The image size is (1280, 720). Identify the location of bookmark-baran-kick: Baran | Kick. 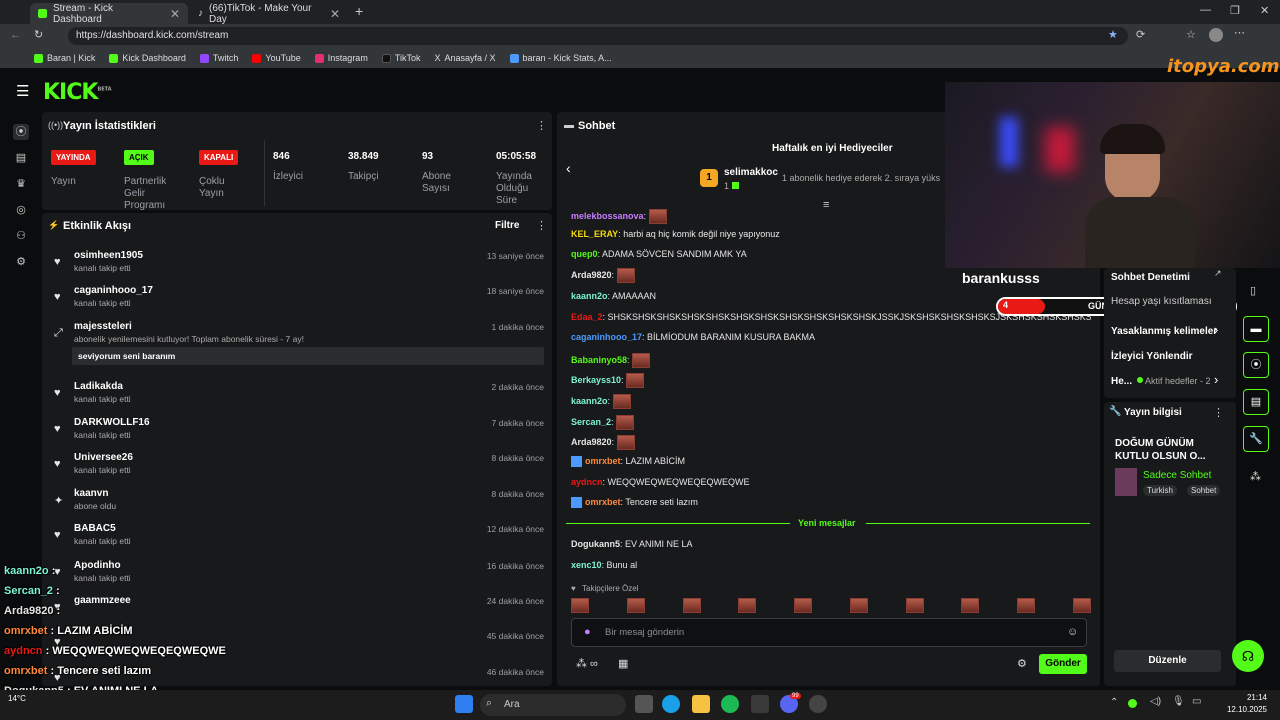
(64, 58).